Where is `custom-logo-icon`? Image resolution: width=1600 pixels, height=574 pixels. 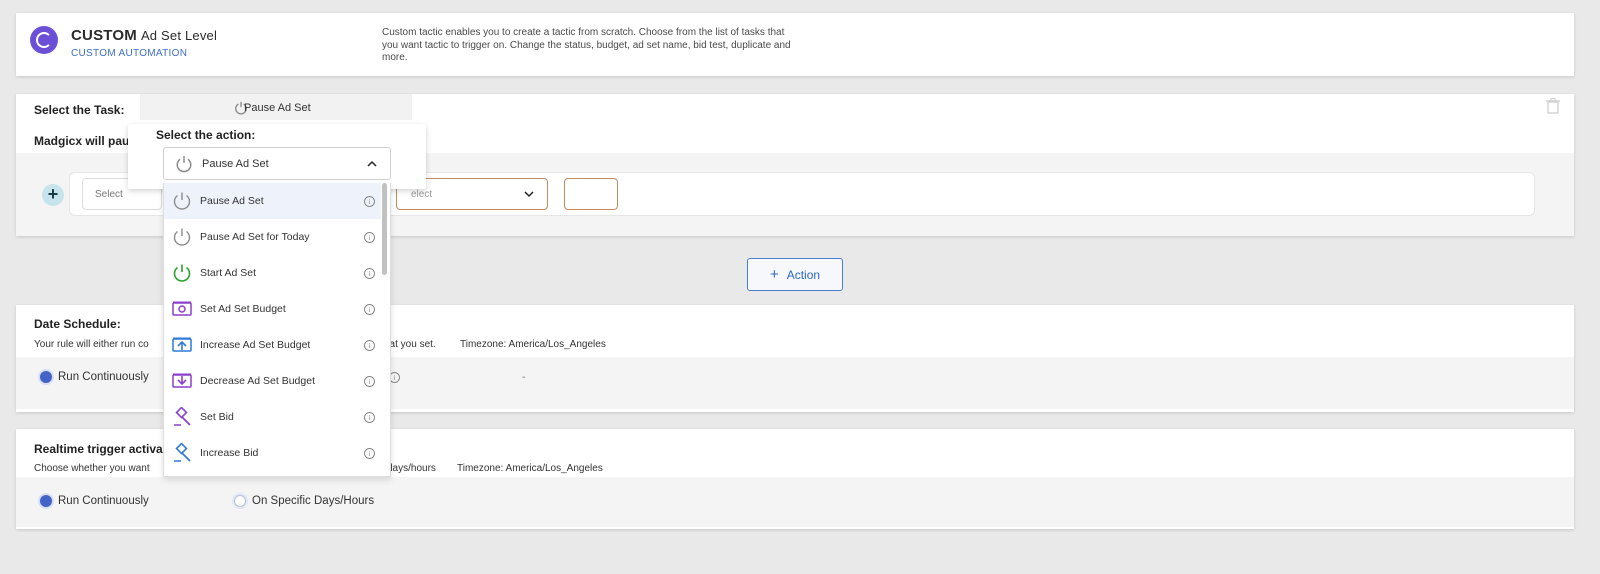
custom-logo-icon is located at coordinates (44, 40).